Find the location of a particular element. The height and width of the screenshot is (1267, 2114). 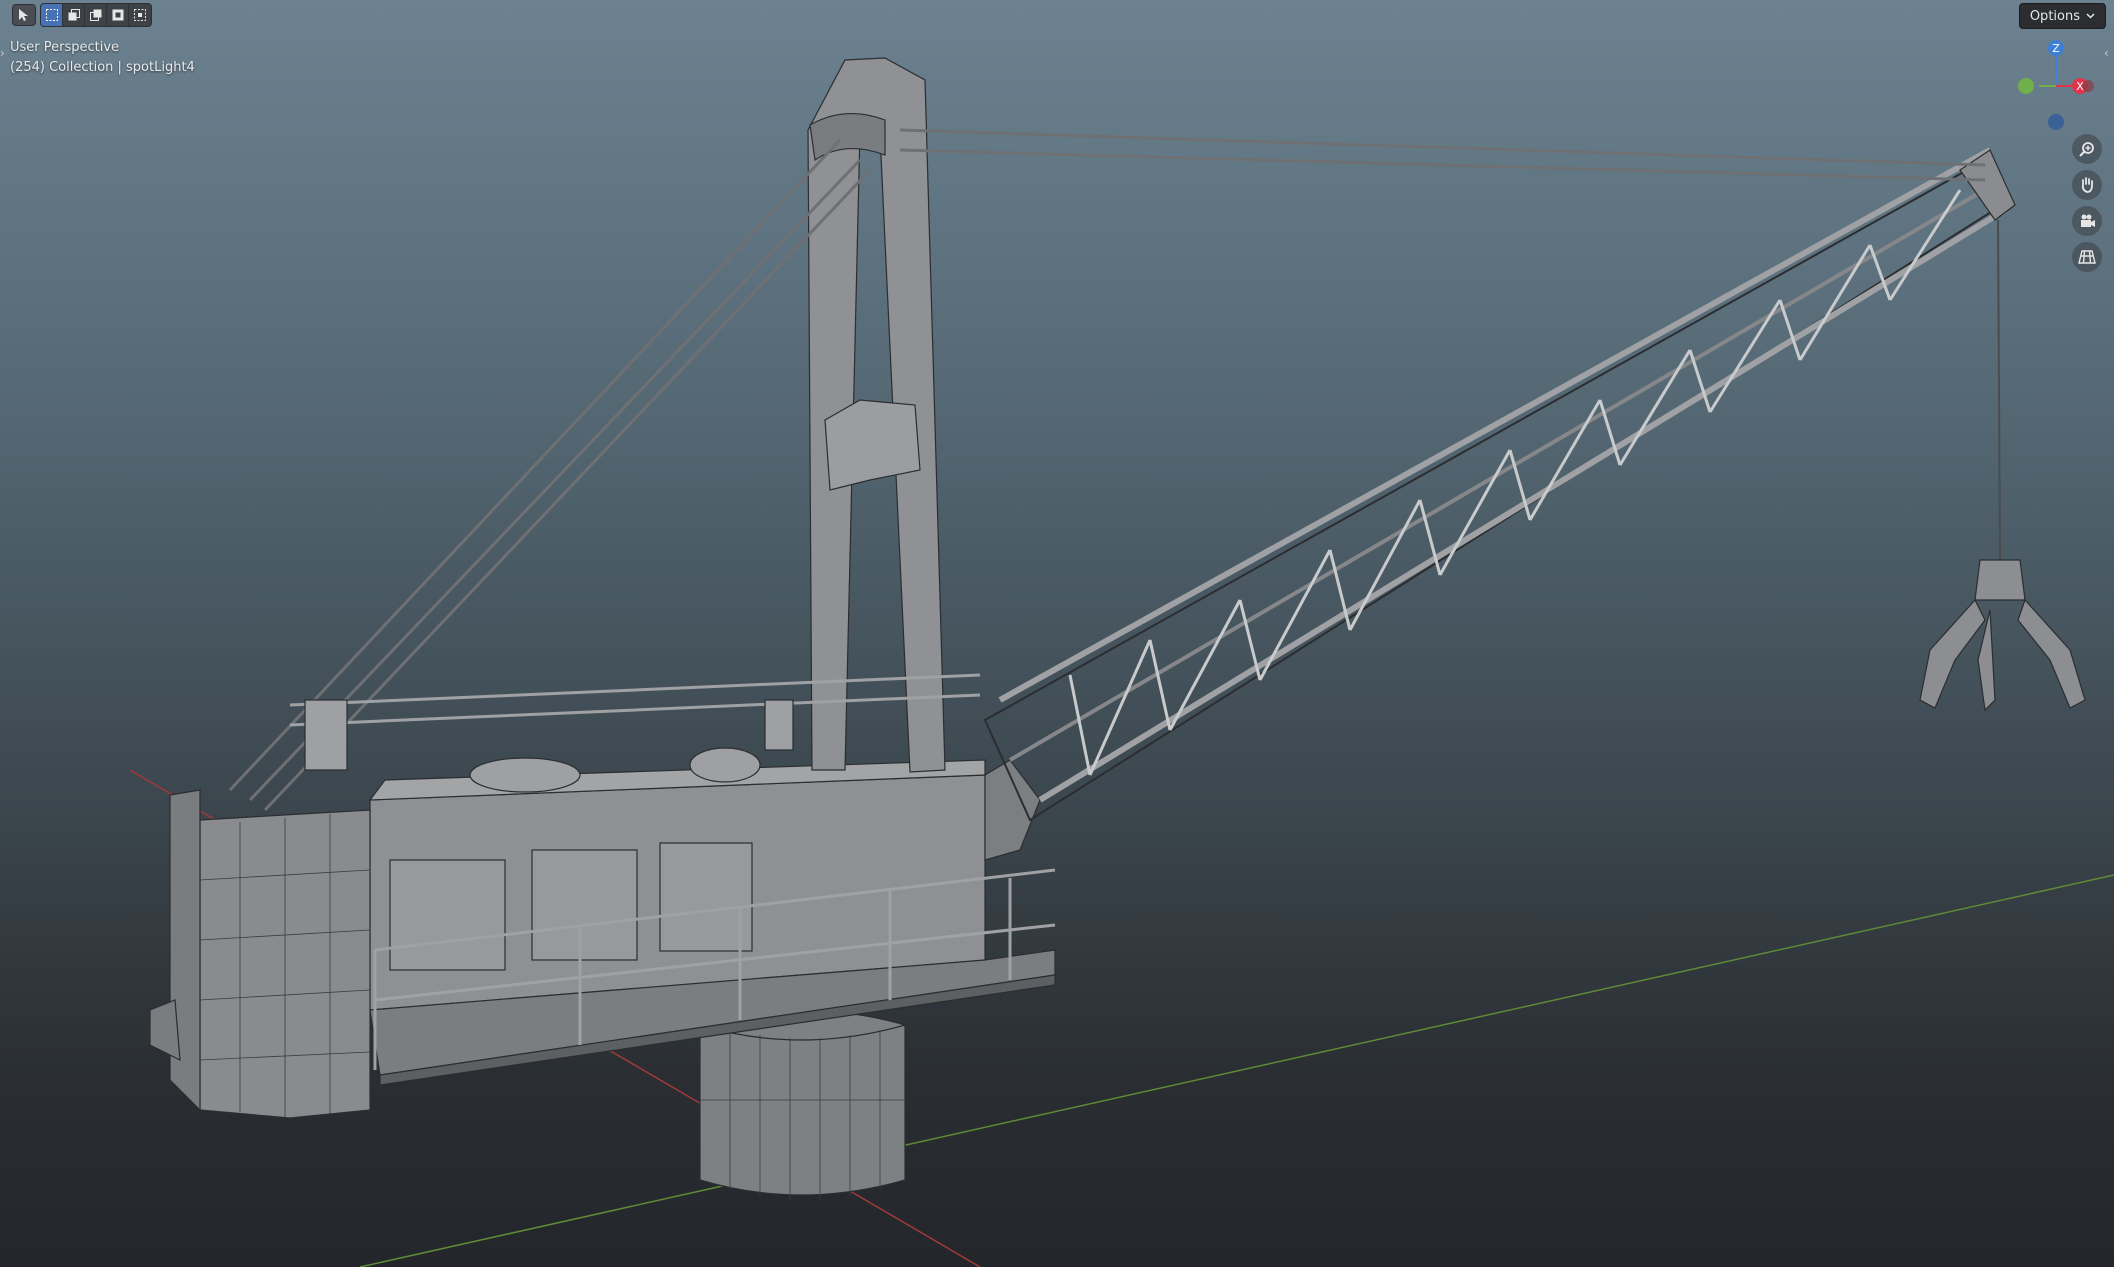

select-extend-icon is located at coordinates (74, 15).